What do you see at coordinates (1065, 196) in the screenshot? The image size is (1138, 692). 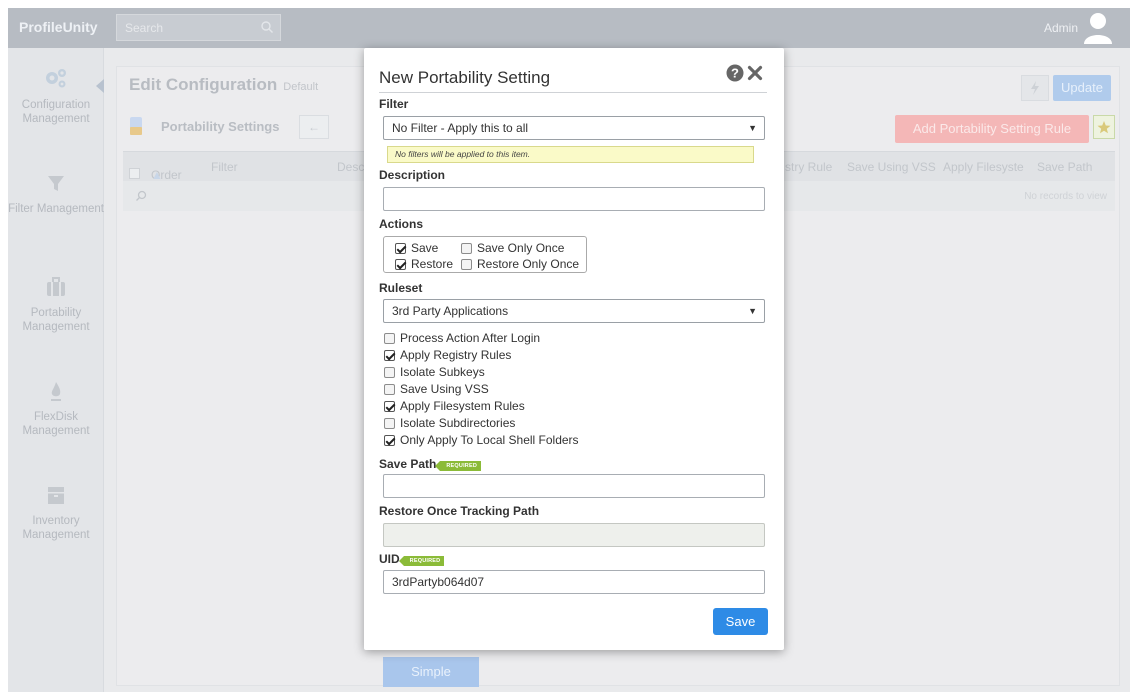 I see `no-records-text: No records to view` at bounding box center [1065, 196].